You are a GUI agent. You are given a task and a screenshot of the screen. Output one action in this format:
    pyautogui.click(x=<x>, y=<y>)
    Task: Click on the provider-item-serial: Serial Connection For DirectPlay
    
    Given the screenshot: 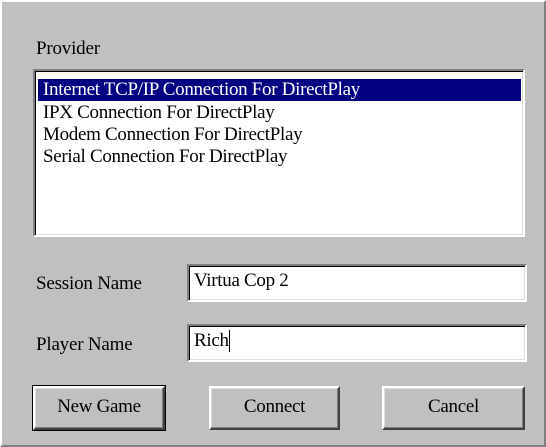 What is the action you would take?
    pyautogui.click(x=163, y=157)
    